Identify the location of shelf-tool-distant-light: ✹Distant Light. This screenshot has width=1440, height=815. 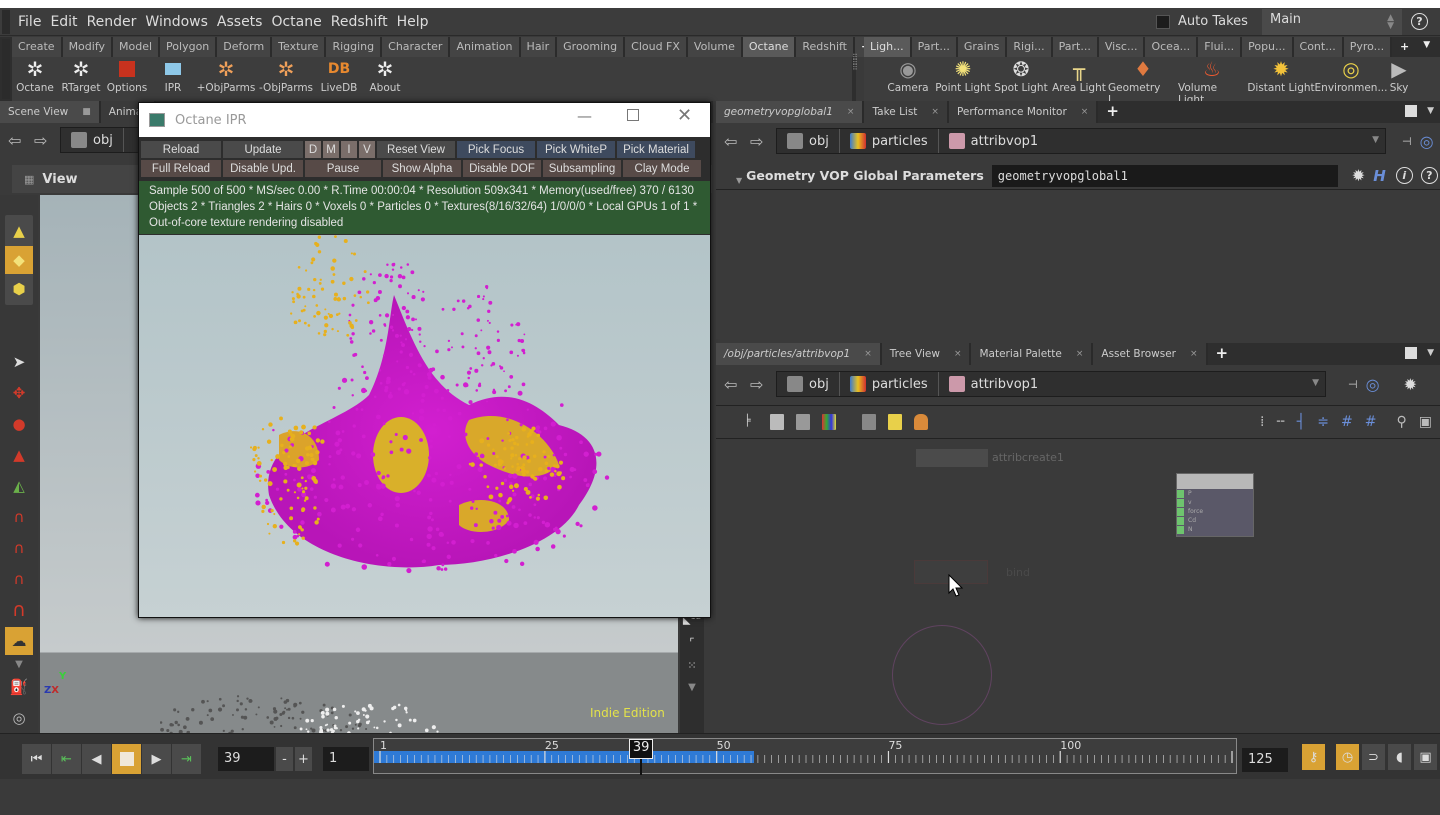
(1281, 79).